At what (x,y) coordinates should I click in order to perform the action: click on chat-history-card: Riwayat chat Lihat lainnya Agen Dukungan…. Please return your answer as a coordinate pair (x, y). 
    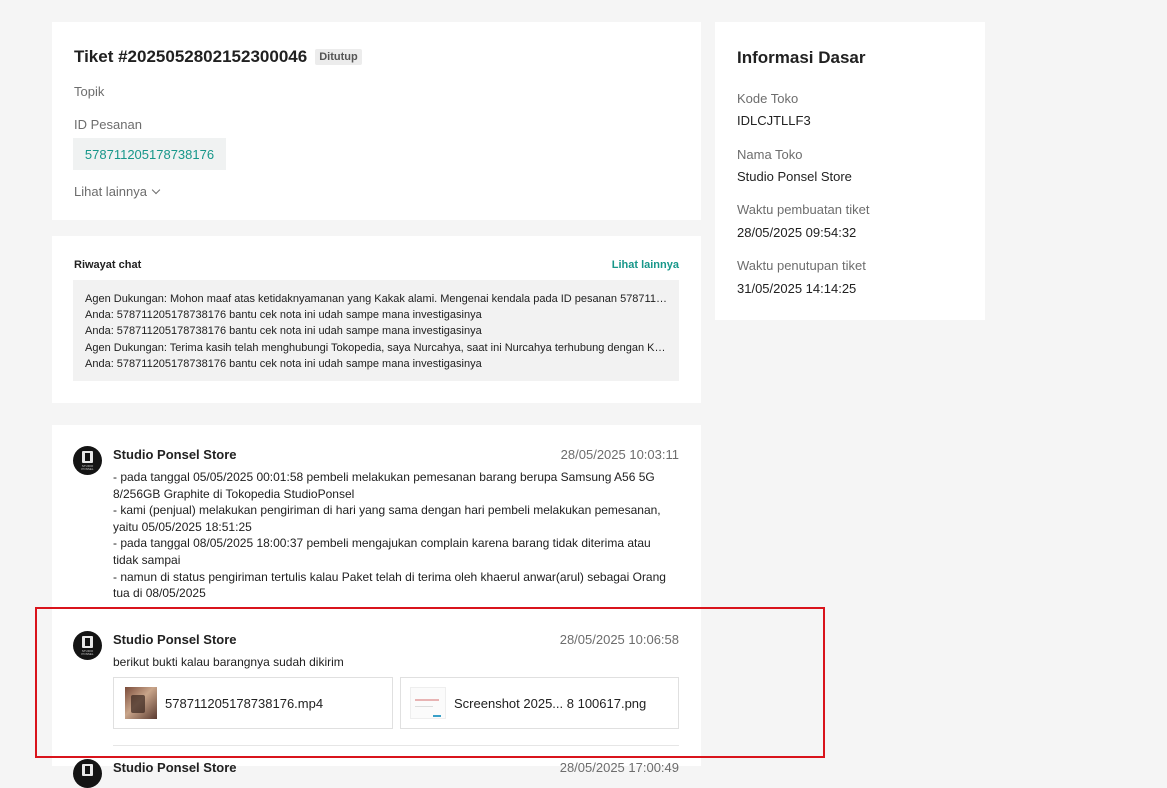
    Looking at the image, I should click on (376, 319).